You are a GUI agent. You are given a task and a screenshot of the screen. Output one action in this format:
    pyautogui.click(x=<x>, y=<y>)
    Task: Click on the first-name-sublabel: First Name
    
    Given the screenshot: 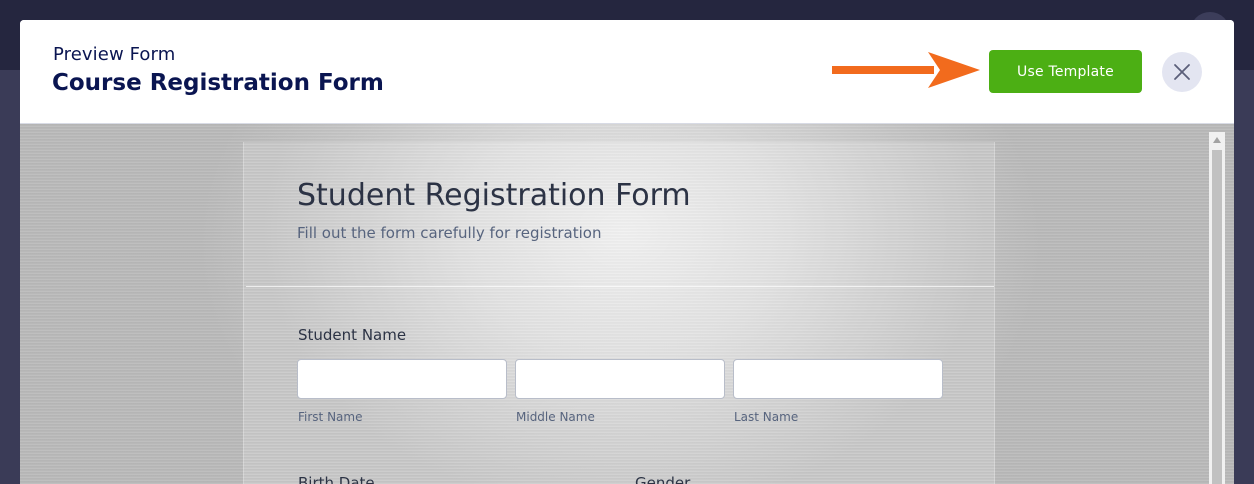 What is the action you would take?
    pyautogui.click(x=330, y=417)
    